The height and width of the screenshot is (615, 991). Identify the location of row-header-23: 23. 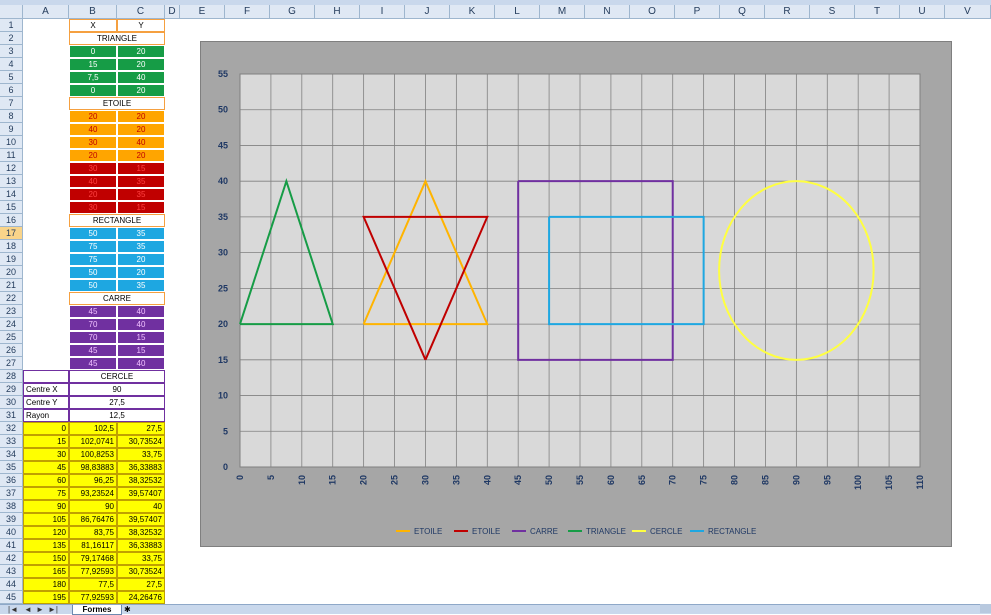
(11, 311).